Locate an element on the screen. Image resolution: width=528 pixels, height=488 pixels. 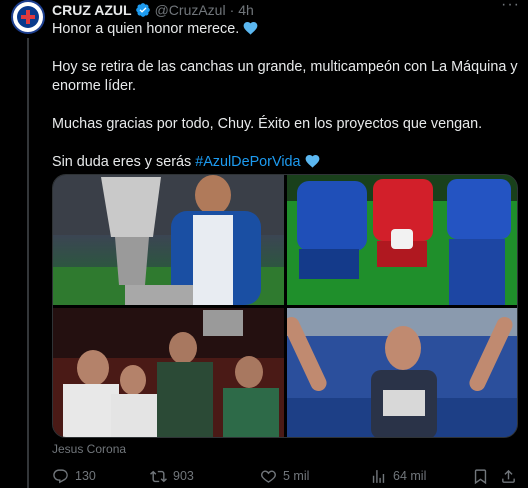
repost-button: 903 is located at coordinates (172, 476).